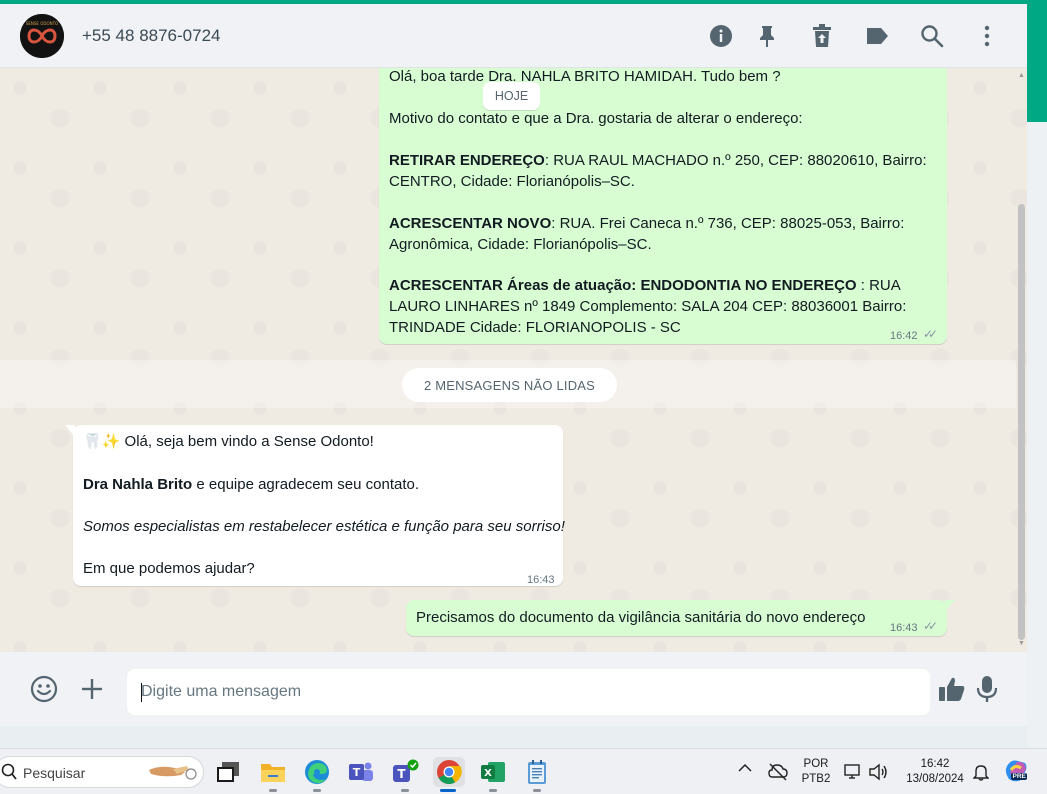 The height and width of the screenshot is (794, 1047). Describe the element at coordinates (935, 764) in the screenshot. I see `clock-time: 16:42` at that location.